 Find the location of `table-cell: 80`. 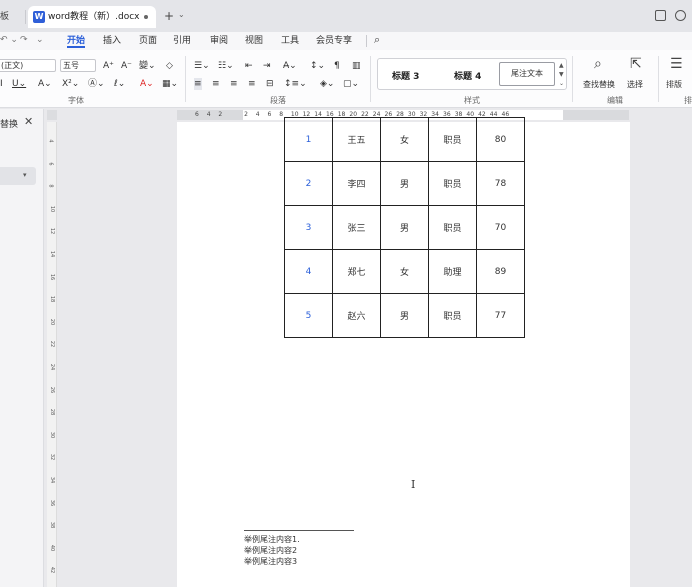

table-cell: 80 is located at coordinates (500, 139).